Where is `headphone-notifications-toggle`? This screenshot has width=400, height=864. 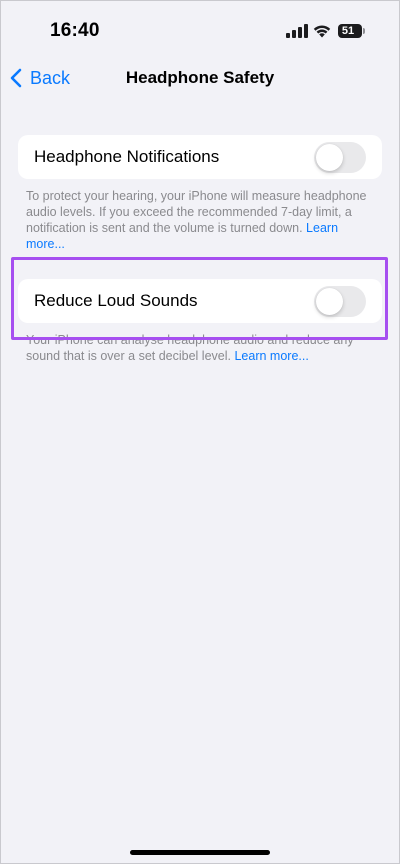 headphone-notifications-toggle is located at coordinates (340, 157).